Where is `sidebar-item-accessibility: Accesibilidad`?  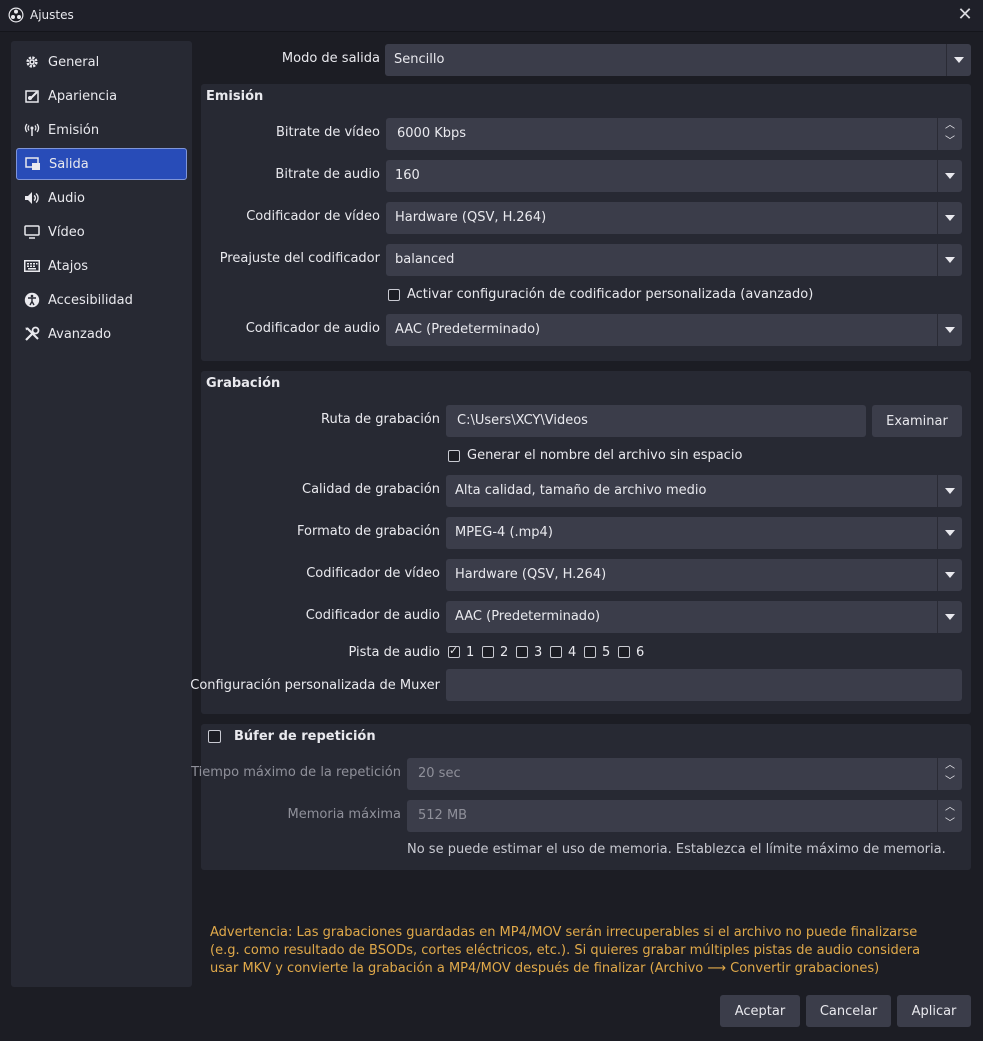
sidebar-item-accessibility: Accesibilidad is located at coordinates (101, 300).